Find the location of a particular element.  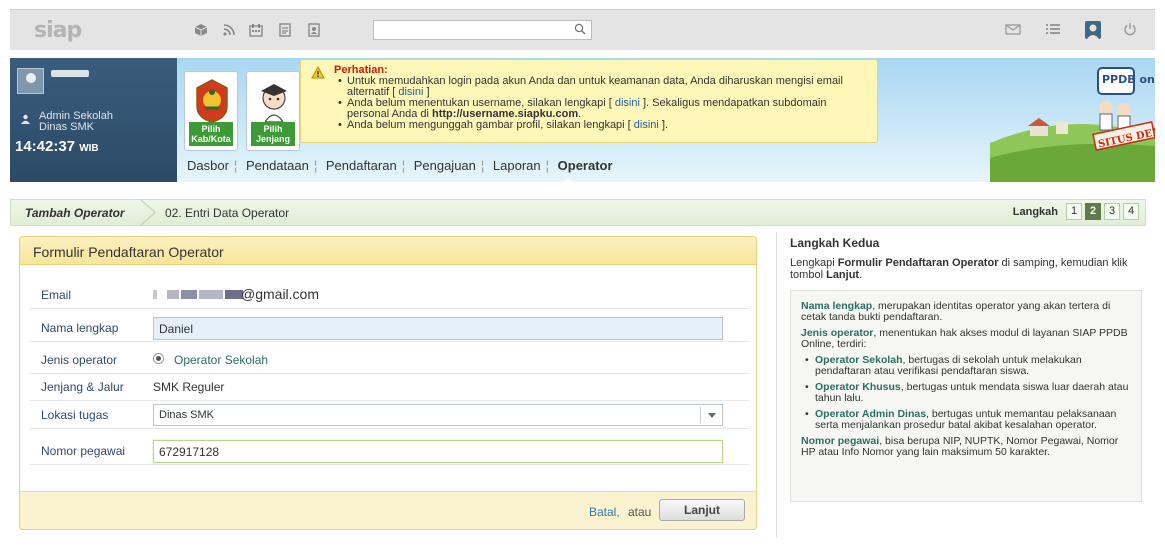

student-icon is located at coordinates (274, 103).